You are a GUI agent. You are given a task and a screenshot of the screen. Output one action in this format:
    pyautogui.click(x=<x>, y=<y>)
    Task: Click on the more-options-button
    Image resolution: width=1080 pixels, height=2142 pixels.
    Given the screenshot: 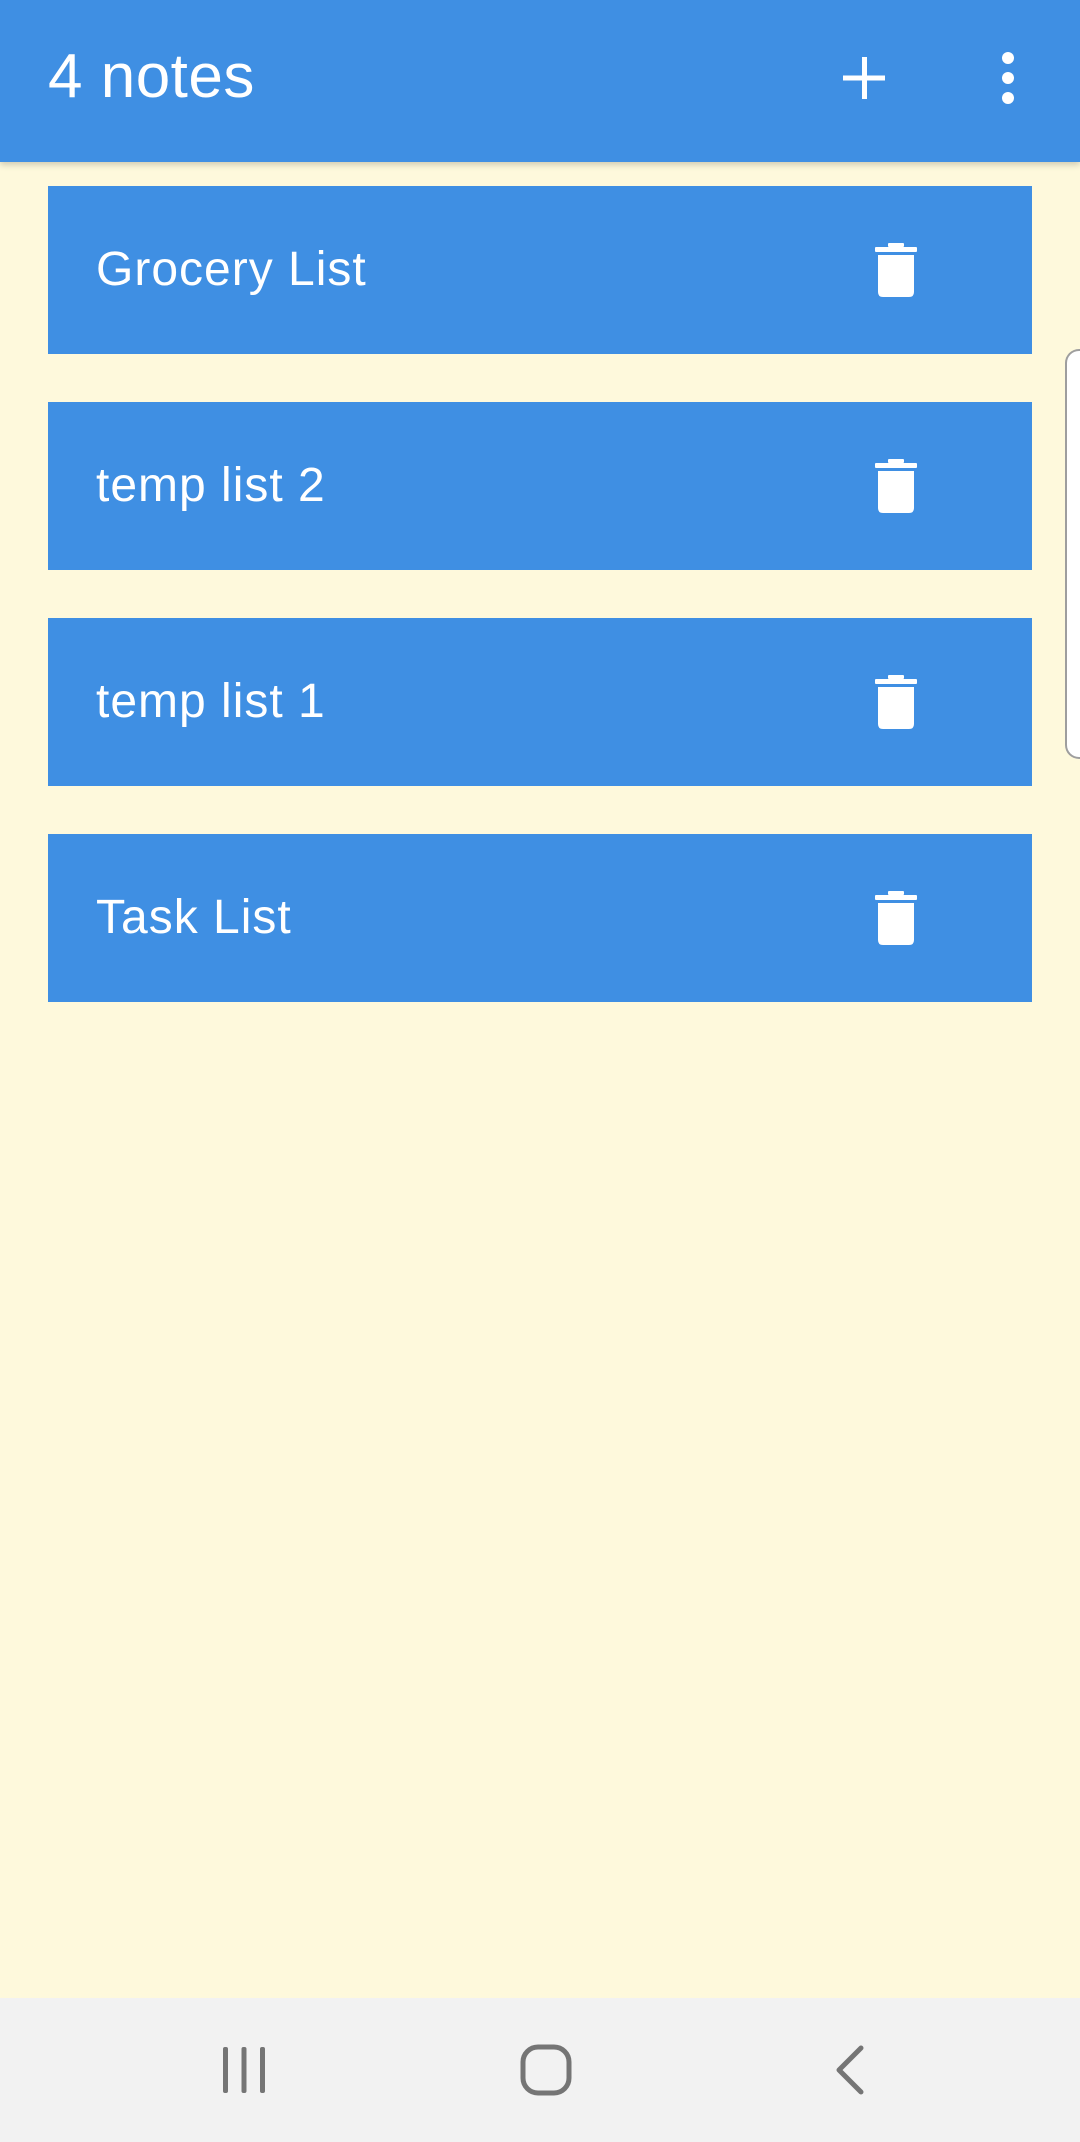 What is the action you would take?
    pyautogui.click(x=1008, y=78)
    